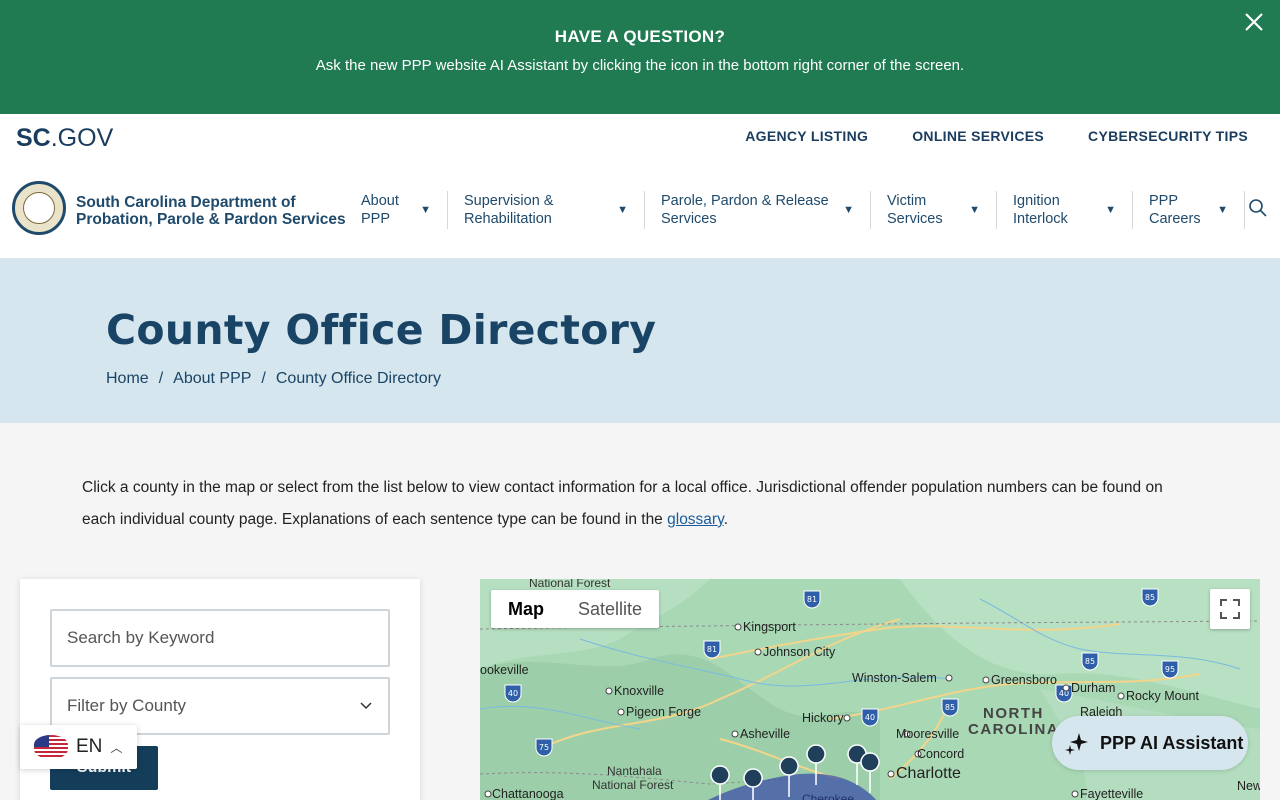  Describe the element at coordinates (366, 706) in the screenshot. I see `chevron-down-icon` at that location.